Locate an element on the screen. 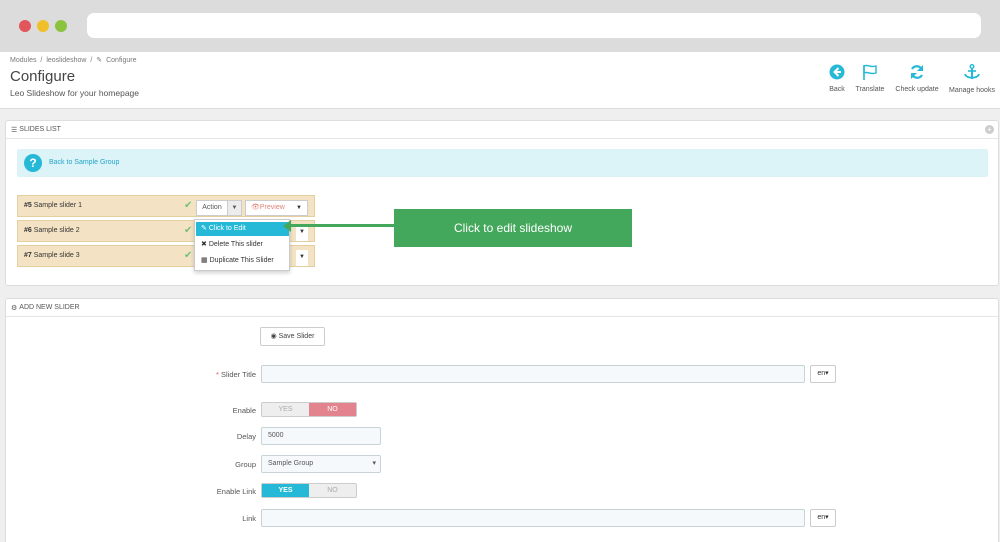 This screenshot has width=1000, height=542. enable-no-option: NO is located at coordinates (332, 409).